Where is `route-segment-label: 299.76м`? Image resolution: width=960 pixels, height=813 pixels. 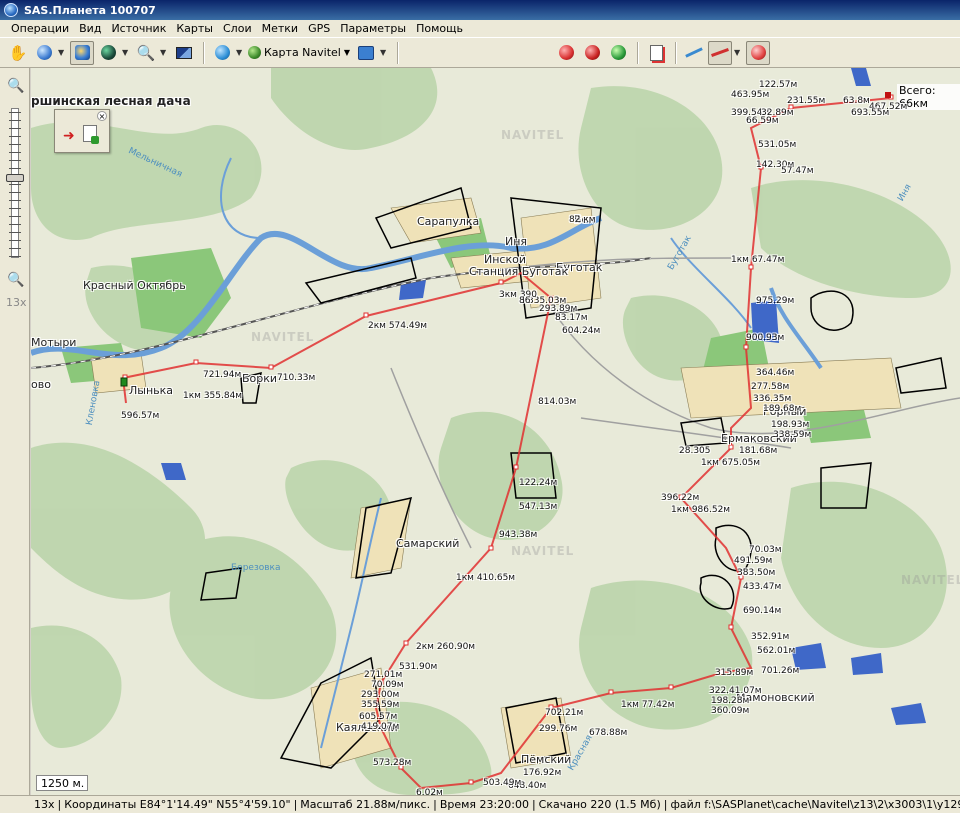 route-segment-label: 299.76м is located at coordinates (558, 729).